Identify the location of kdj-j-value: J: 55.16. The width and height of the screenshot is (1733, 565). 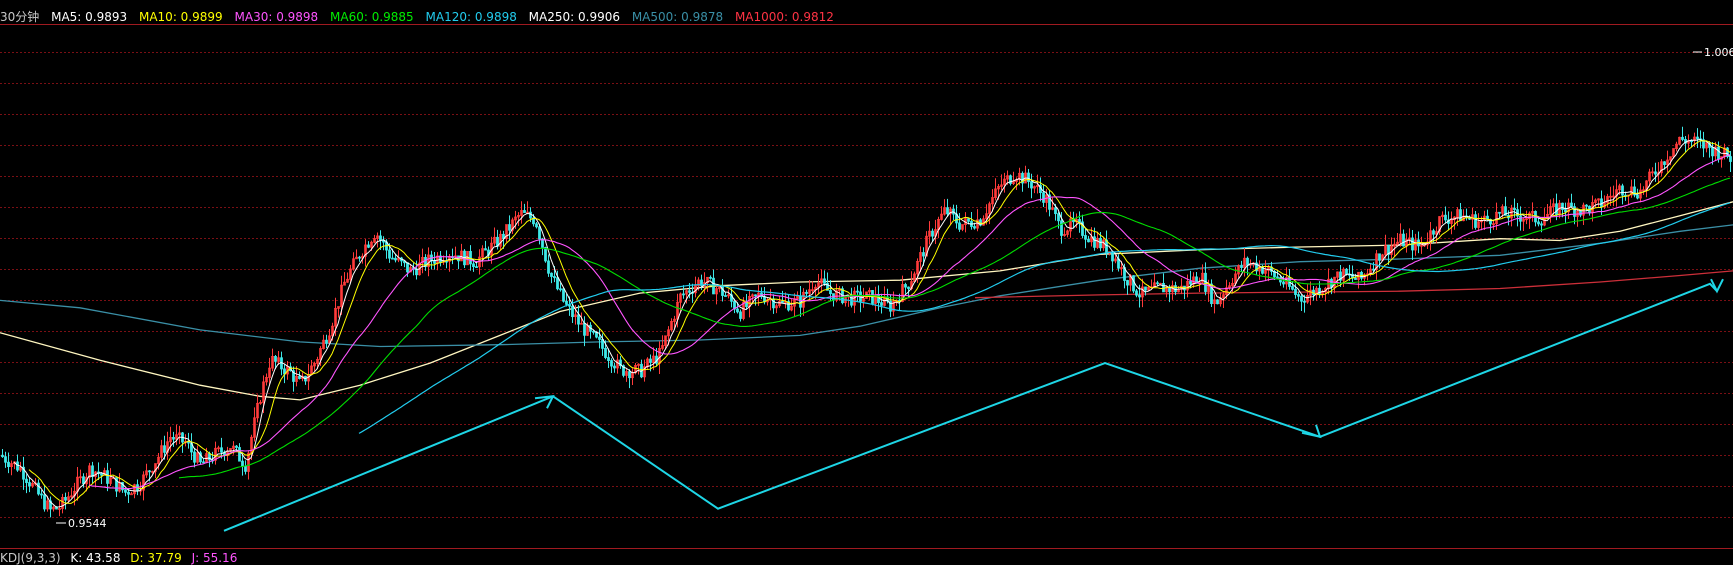
(214, 558).